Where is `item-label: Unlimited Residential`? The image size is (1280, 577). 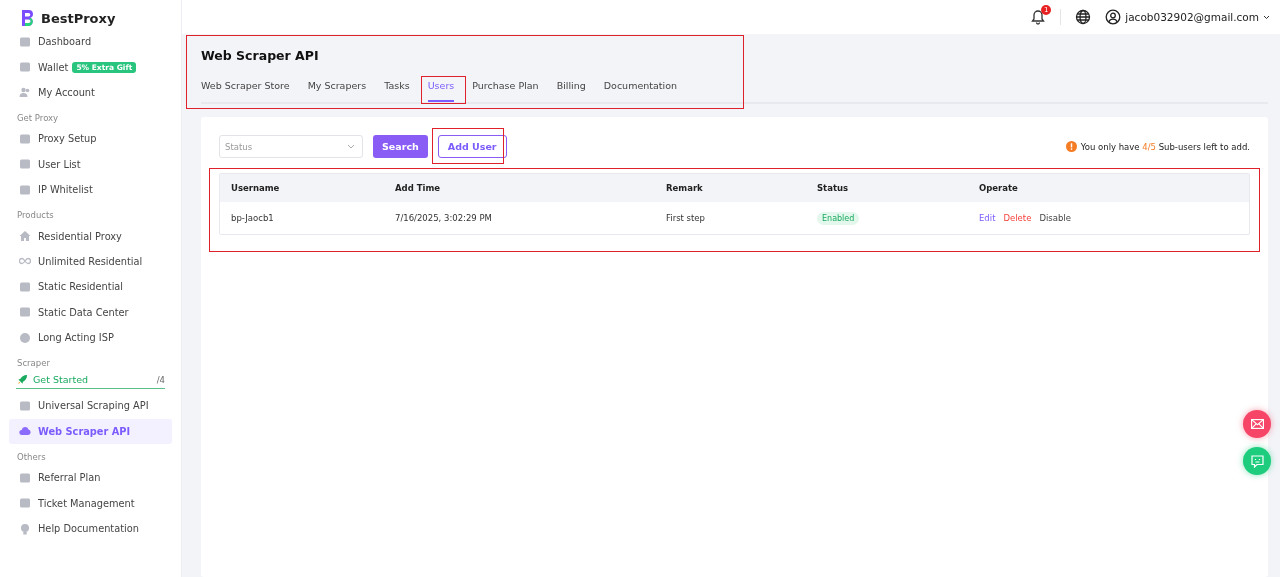 item-label: Unlimited Residential is located at coordinates (90, 261).